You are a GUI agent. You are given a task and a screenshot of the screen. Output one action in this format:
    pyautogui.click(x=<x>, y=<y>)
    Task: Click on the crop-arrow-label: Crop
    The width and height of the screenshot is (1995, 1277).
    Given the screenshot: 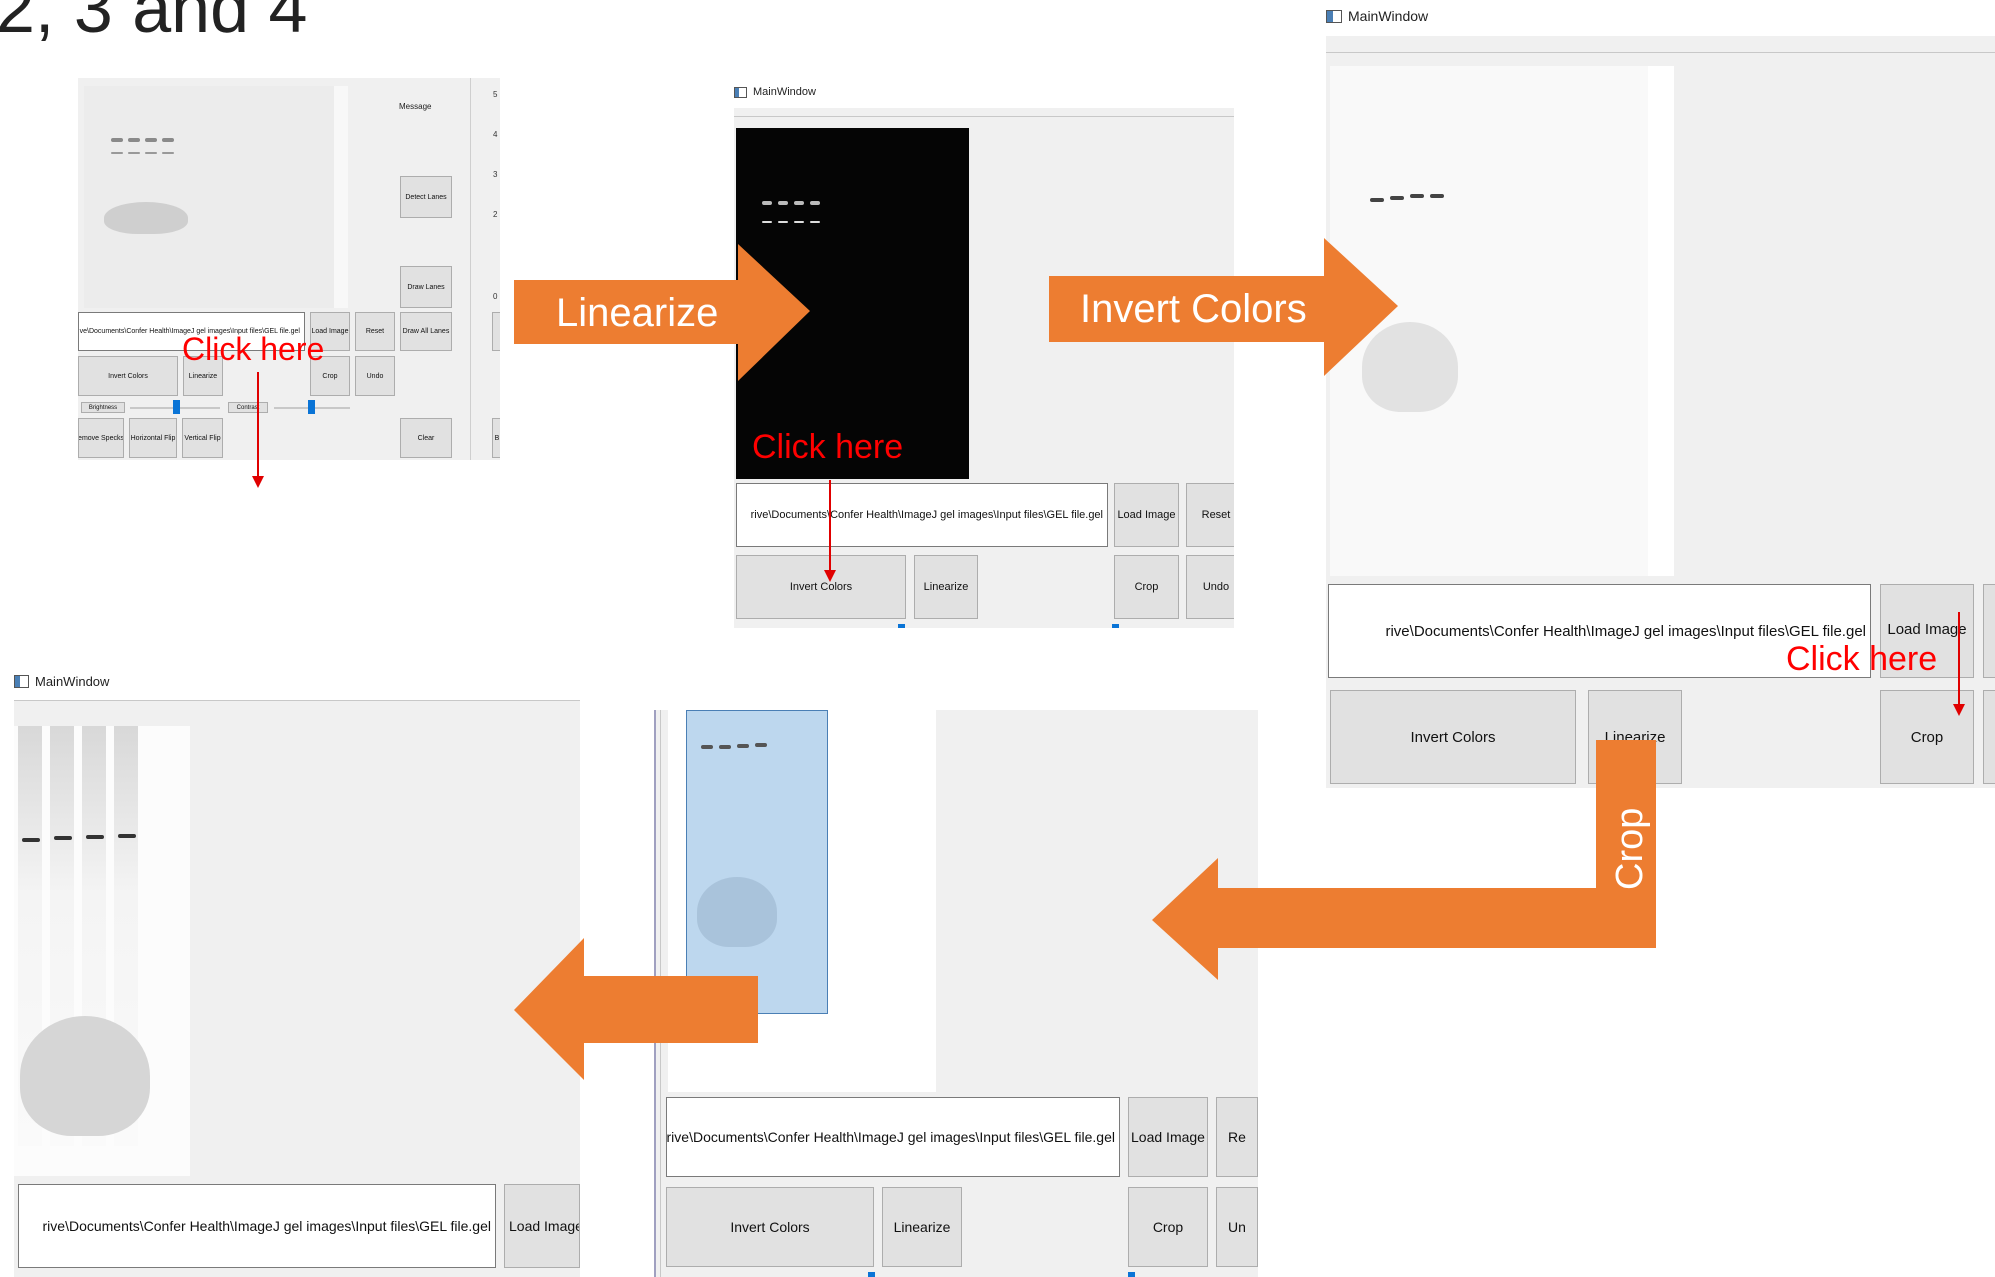 What is the action you would take?
    pyautogui.click(x=1630, y=849)
    